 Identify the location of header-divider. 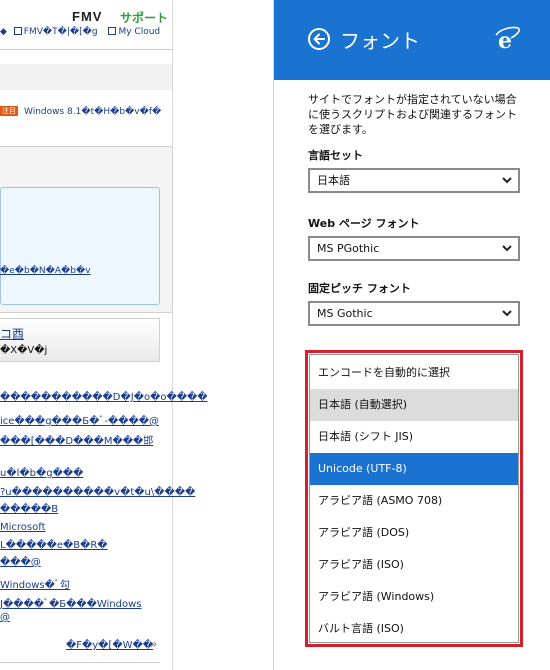
(86, 49).